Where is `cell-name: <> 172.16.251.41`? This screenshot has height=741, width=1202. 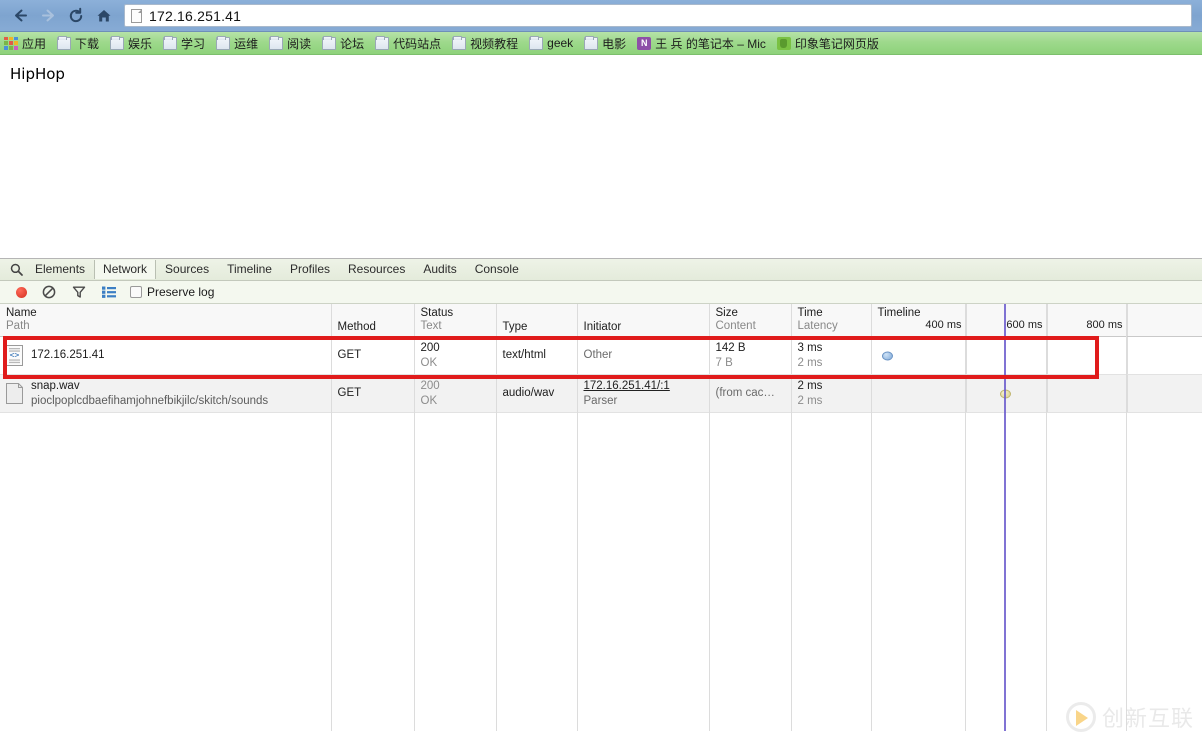 cell-name: <> 172.16.251.41 is located at coordinates (166, 355).